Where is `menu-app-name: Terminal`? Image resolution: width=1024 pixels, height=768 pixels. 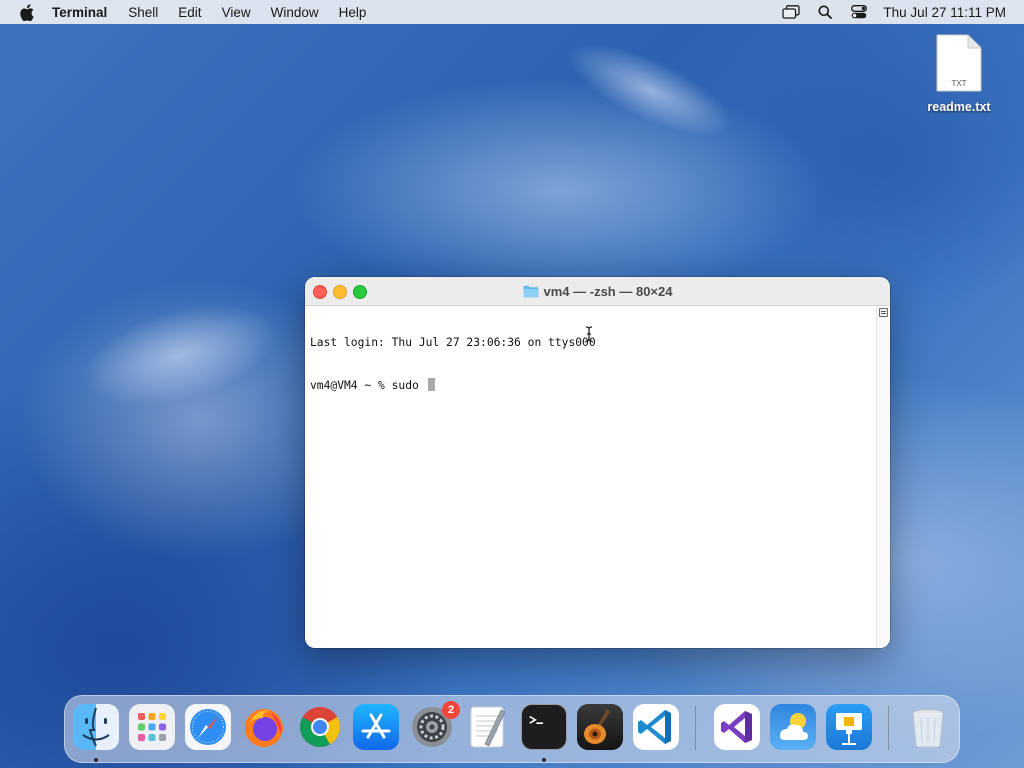
menu-app-name: Terminal is located at coordinates (79, 12).